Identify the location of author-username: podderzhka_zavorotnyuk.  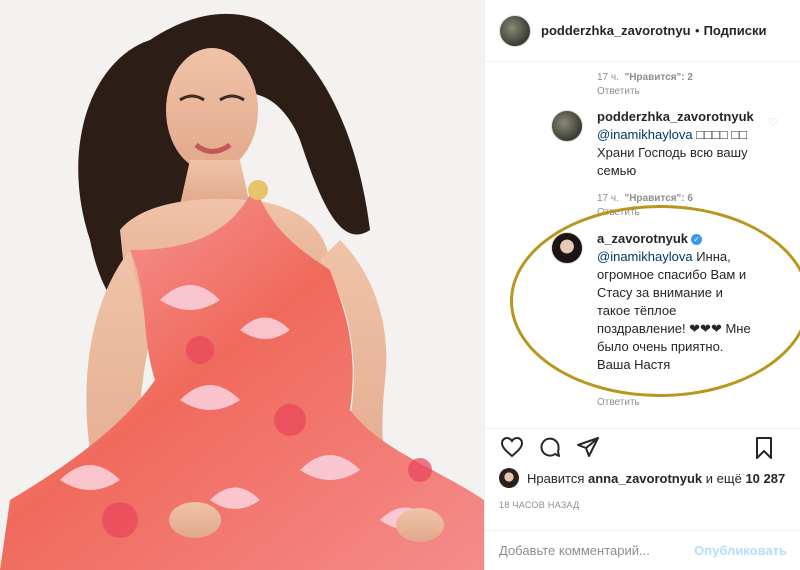
(616, 30).